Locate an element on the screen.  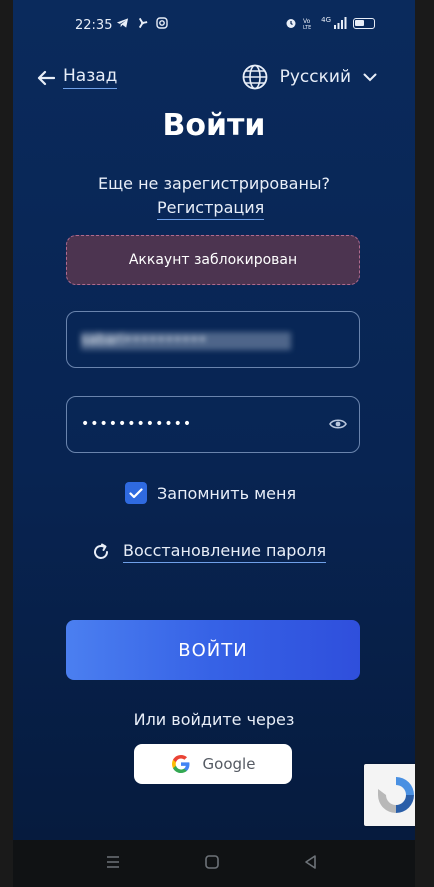
check-icon is located at coordinates (136, 492).